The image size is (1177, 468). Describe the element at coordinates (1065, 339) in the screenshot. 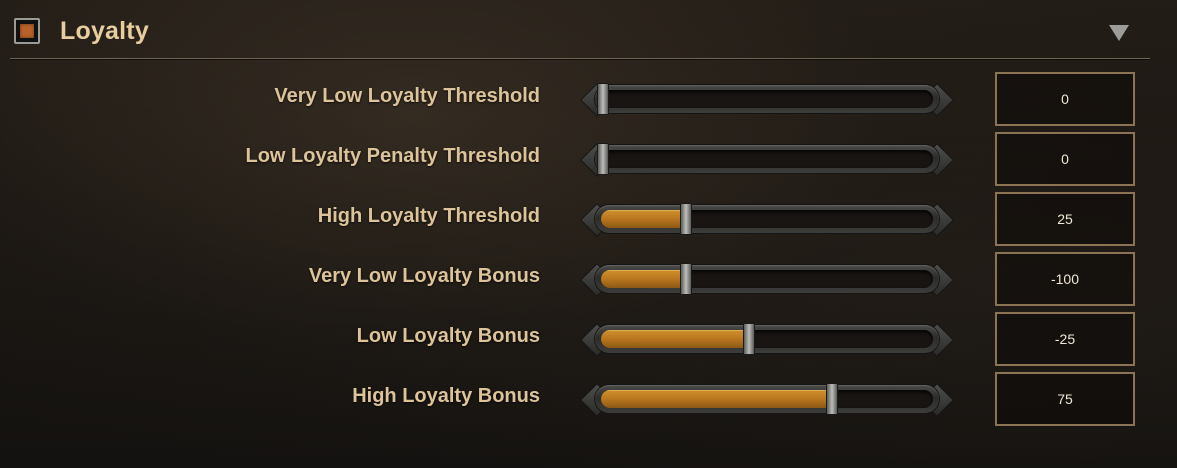

I see `setting-value-input: -25` at that location.